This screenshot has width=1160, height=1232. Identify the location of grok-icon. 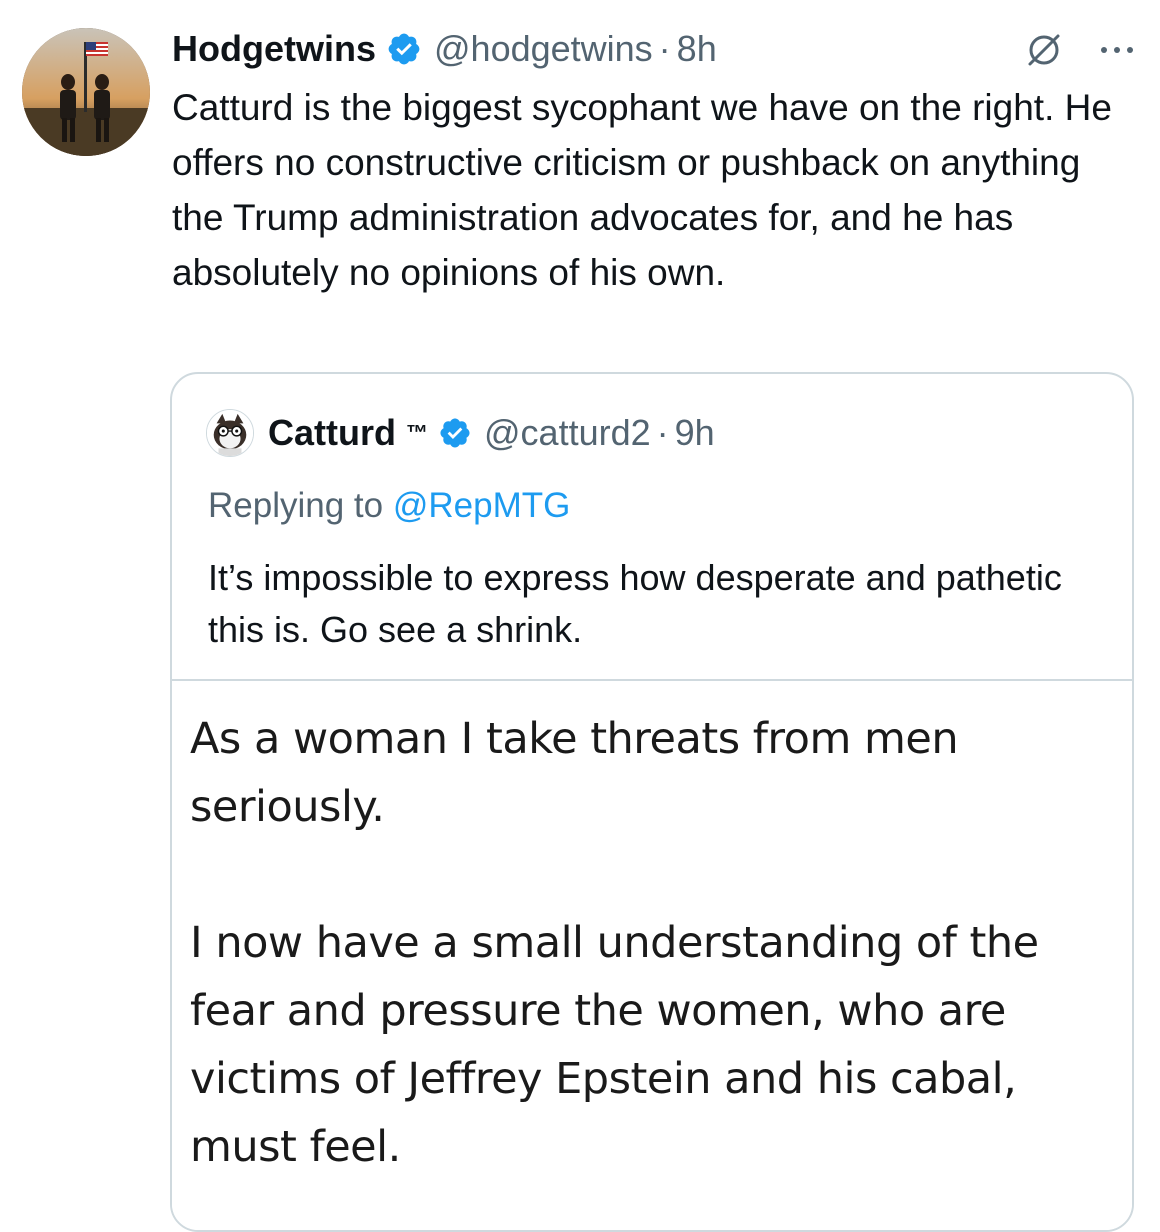
(1044, 50).